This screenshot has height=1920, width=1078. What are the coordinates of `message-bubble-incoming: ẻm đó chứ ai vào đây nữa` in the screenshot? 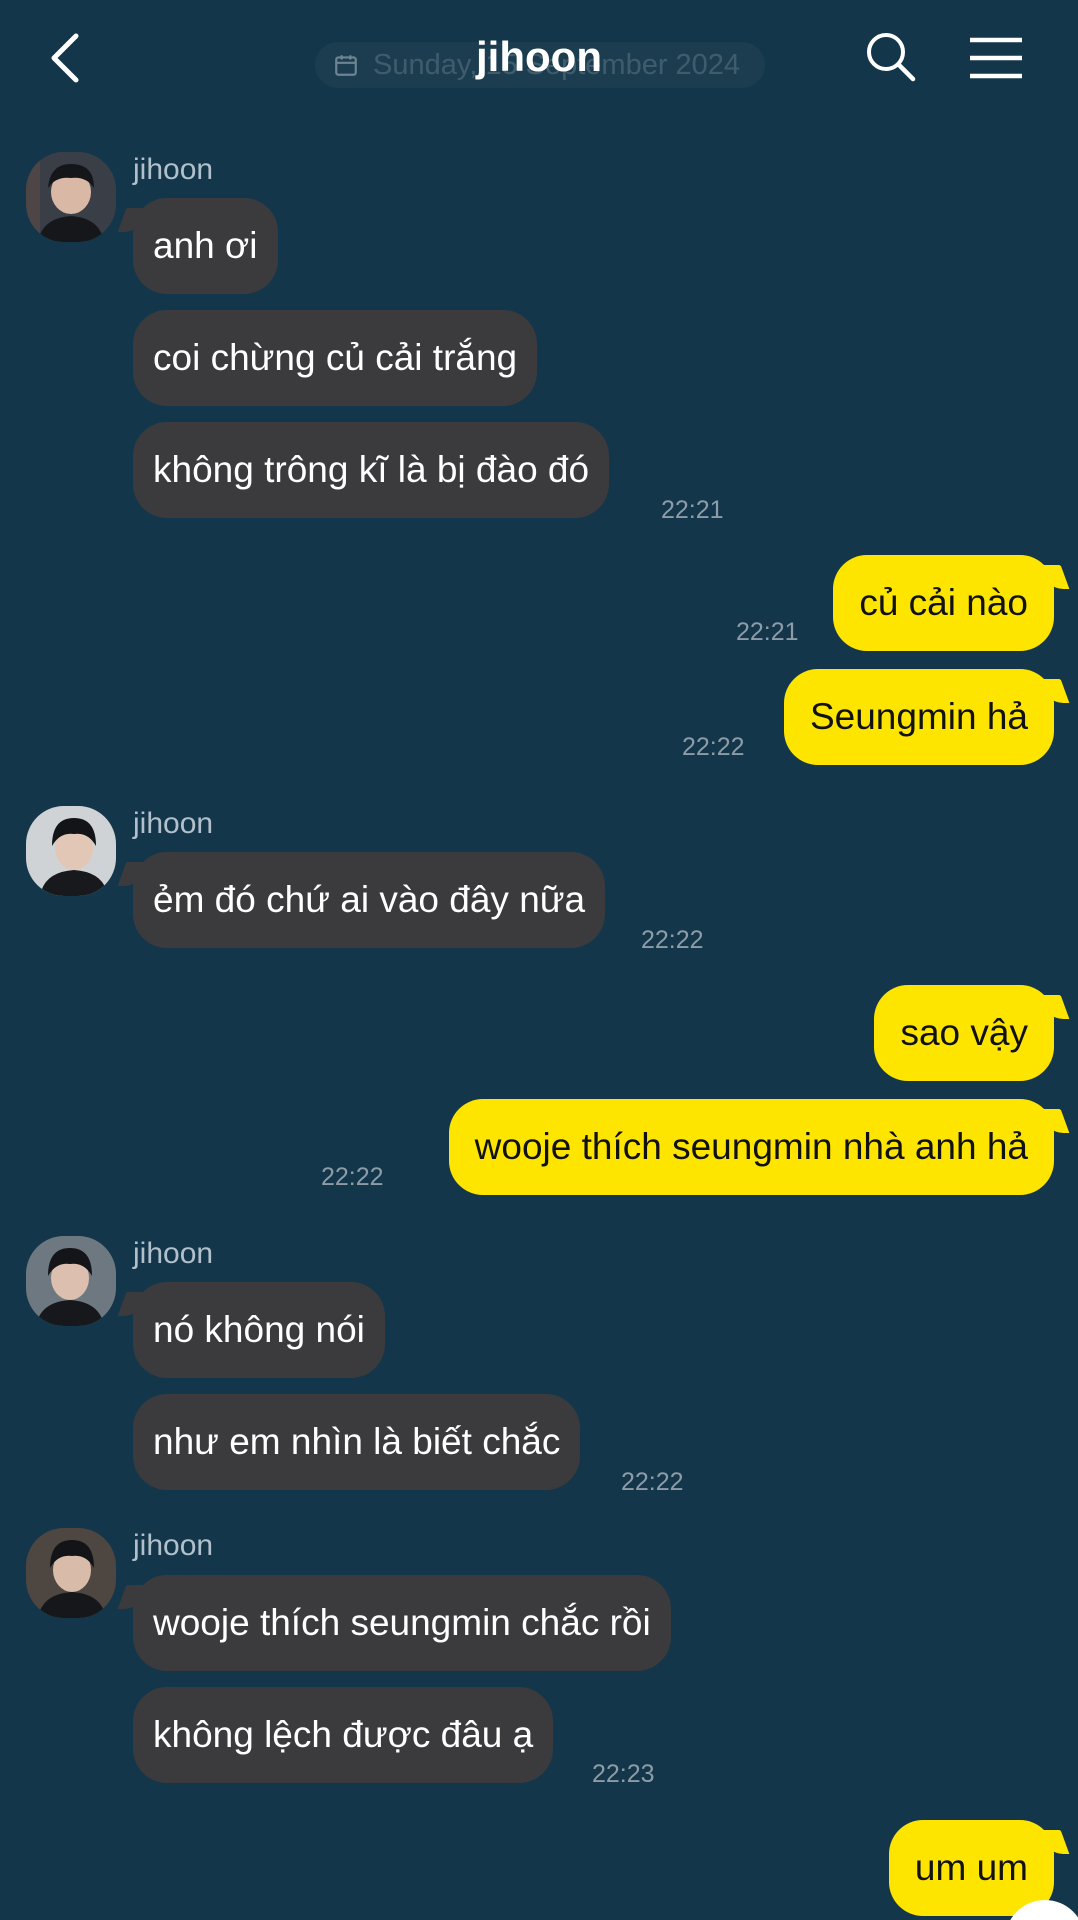 It's located at (369, 900).